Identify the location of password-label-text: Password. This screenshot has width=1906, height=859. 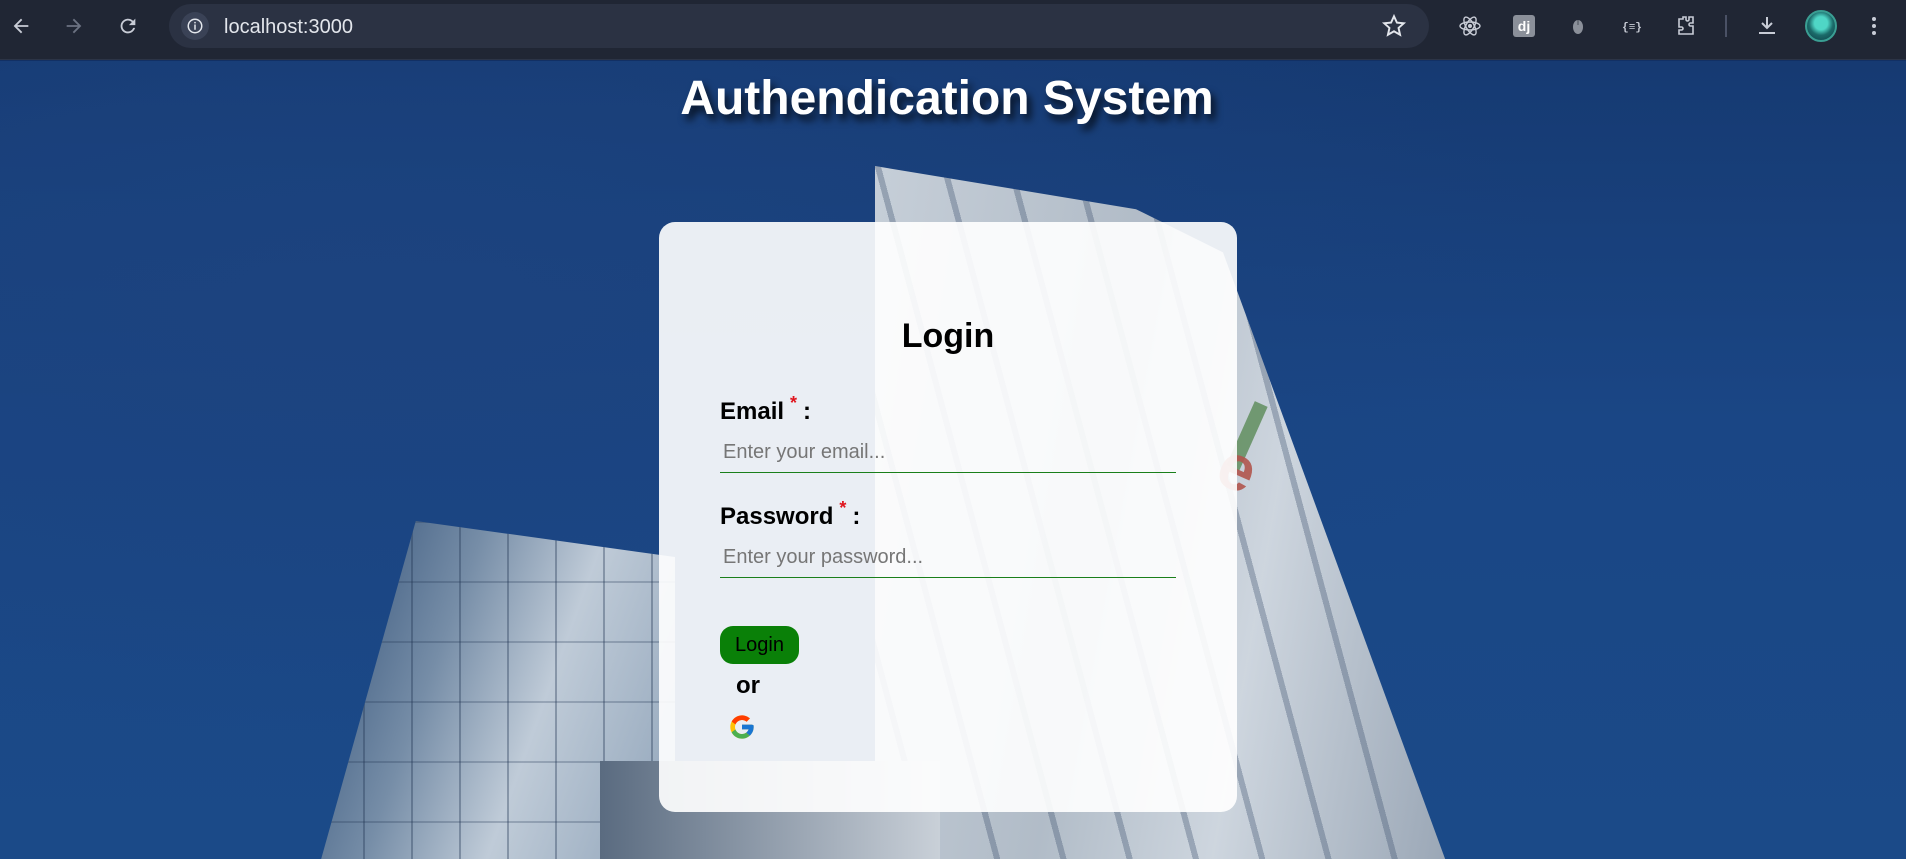
(777, 516).